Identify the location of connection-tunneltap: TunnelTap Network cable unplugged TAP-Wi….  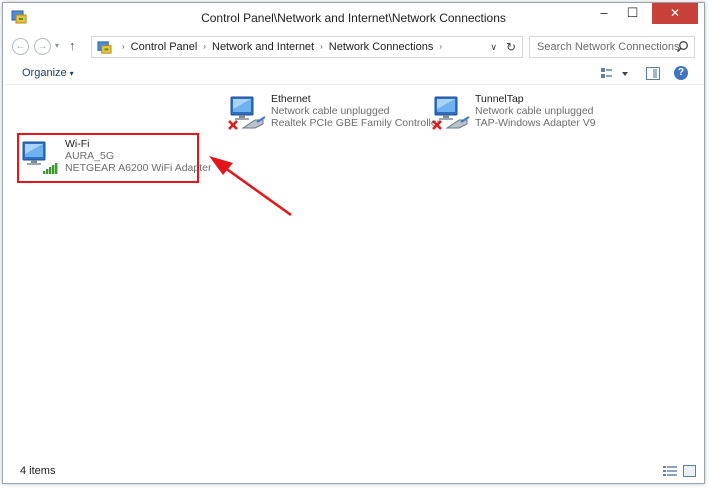
(516, 114).